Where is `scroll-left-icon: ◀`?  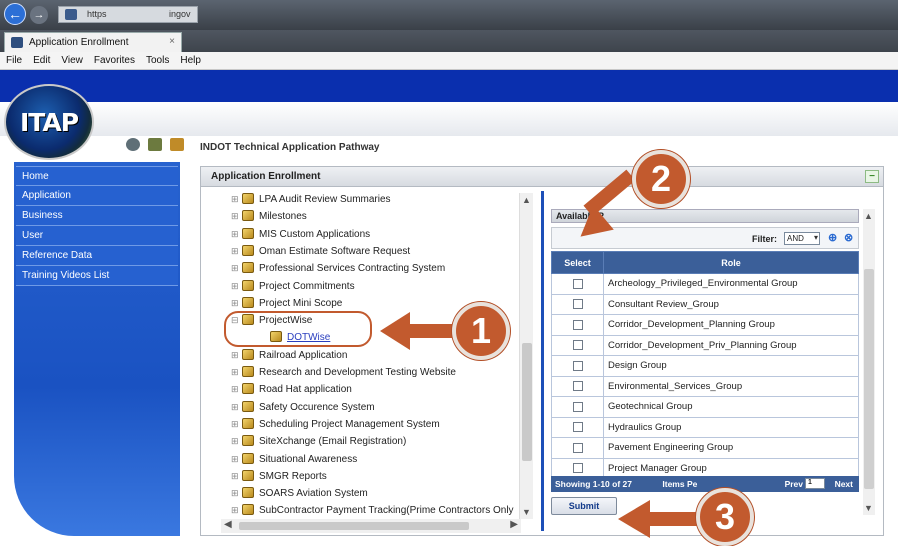
scroll-left-icon: ◀ is located at coordinates (228, 524).